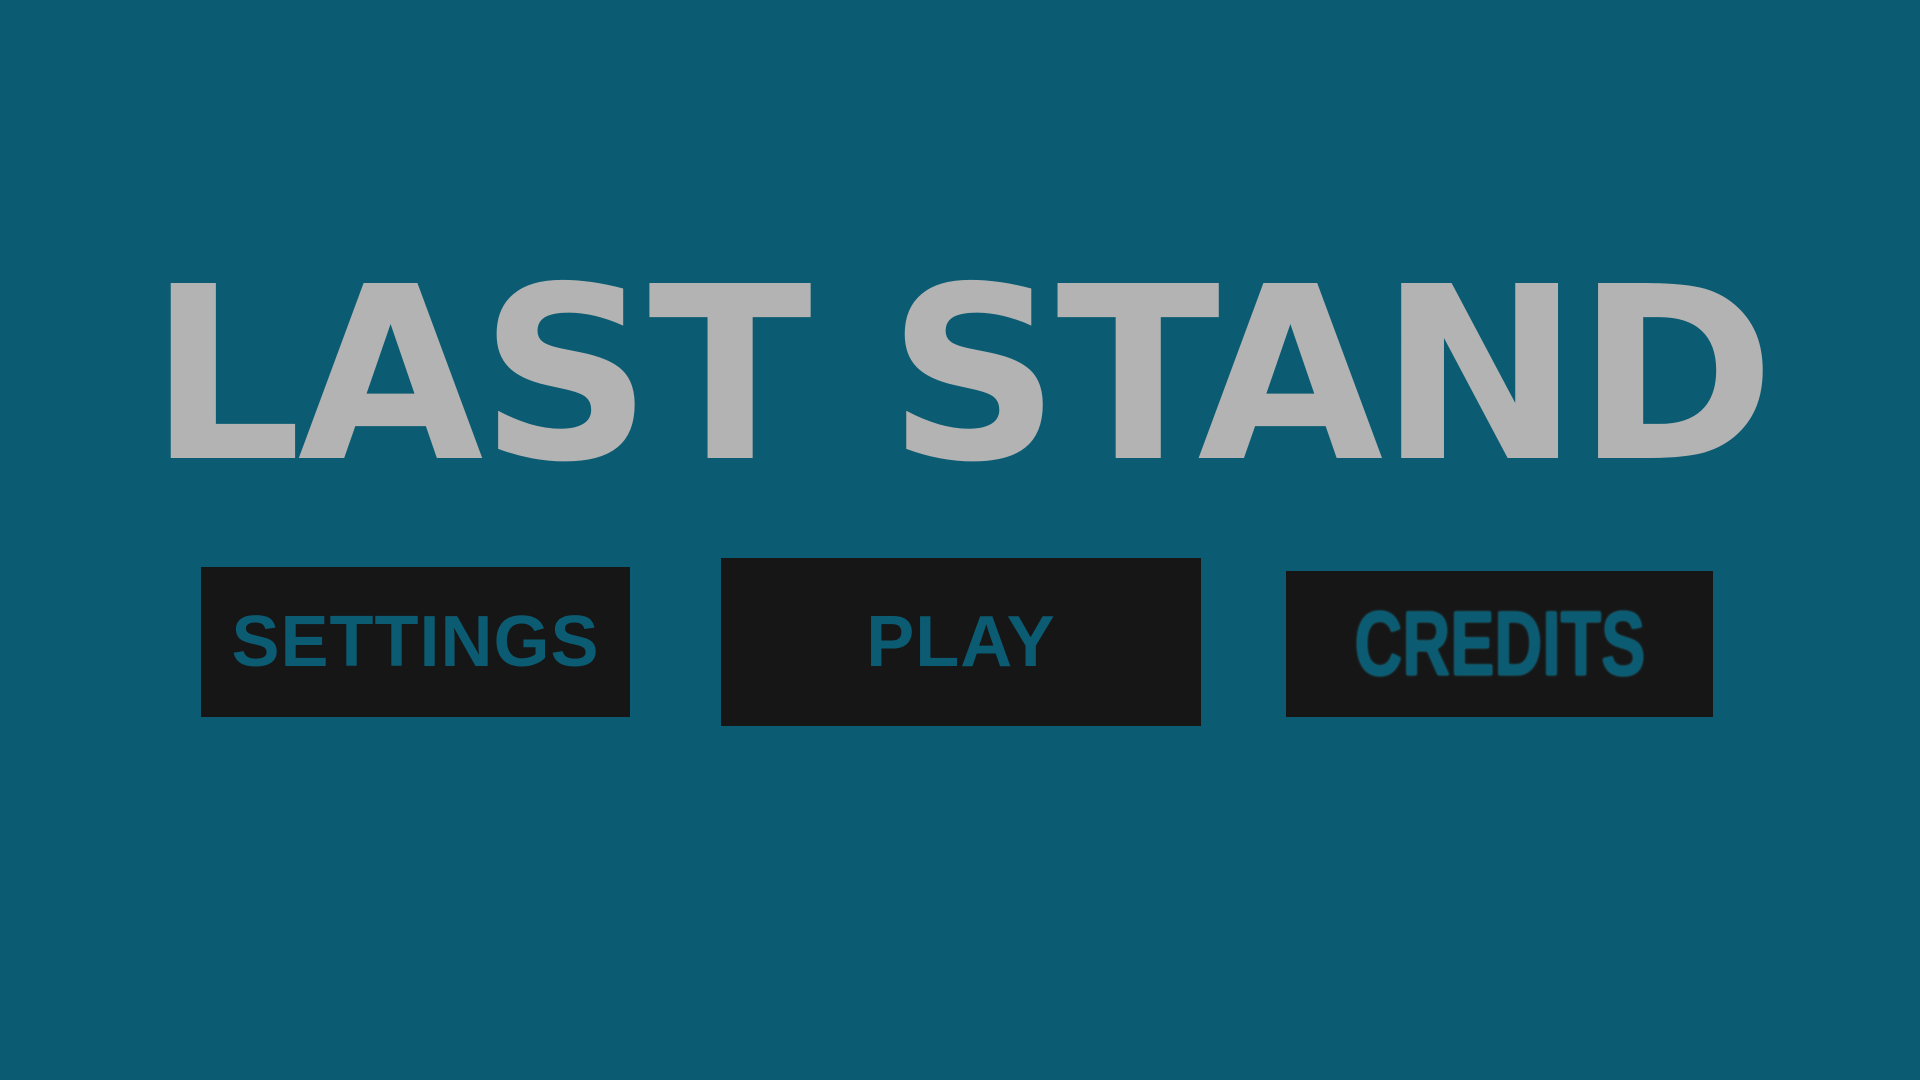  I want to click on settings-button: SETTINGS, so click(415, 642).